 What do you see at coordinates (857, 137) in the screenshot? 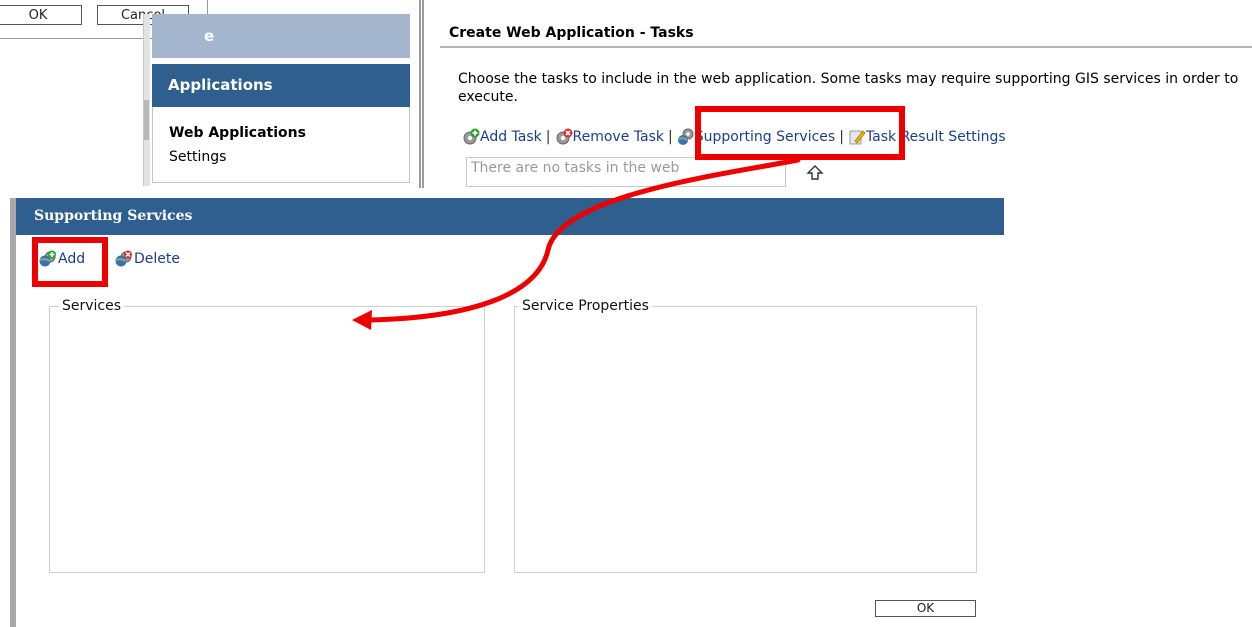
I see `pencil-icon` at bounding box center [857, 137].